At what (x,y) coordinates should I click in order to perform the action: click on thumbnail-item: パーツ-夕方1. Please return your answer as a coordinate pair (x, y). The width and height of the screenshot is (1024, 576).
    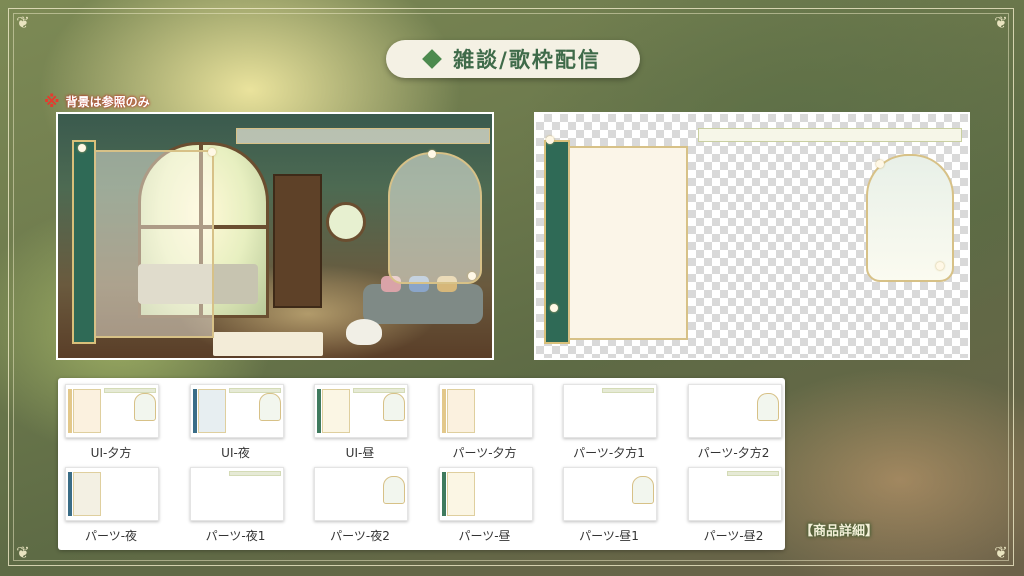
    Looking at the image, I should click on (609, 422).